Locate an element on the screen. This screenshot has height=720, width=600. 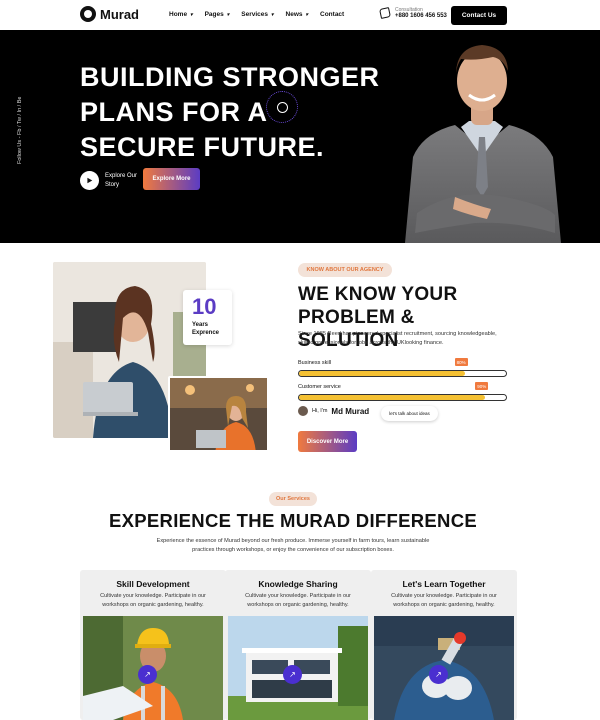
consultation-info: Consultation +880 1606 456 553 is located at coordinates (413, 13).